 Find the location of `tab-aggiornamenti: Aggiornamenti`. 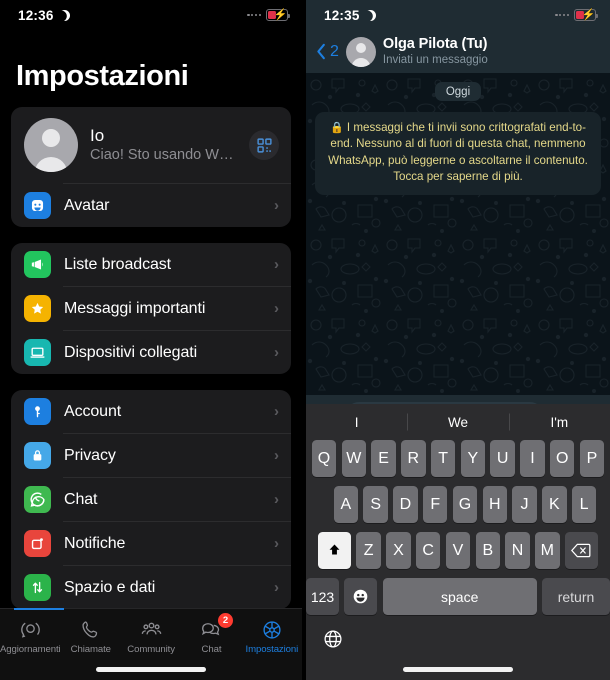

tab-aggiornamenti: Aggiornamenti is located at coordinates (30, 636).